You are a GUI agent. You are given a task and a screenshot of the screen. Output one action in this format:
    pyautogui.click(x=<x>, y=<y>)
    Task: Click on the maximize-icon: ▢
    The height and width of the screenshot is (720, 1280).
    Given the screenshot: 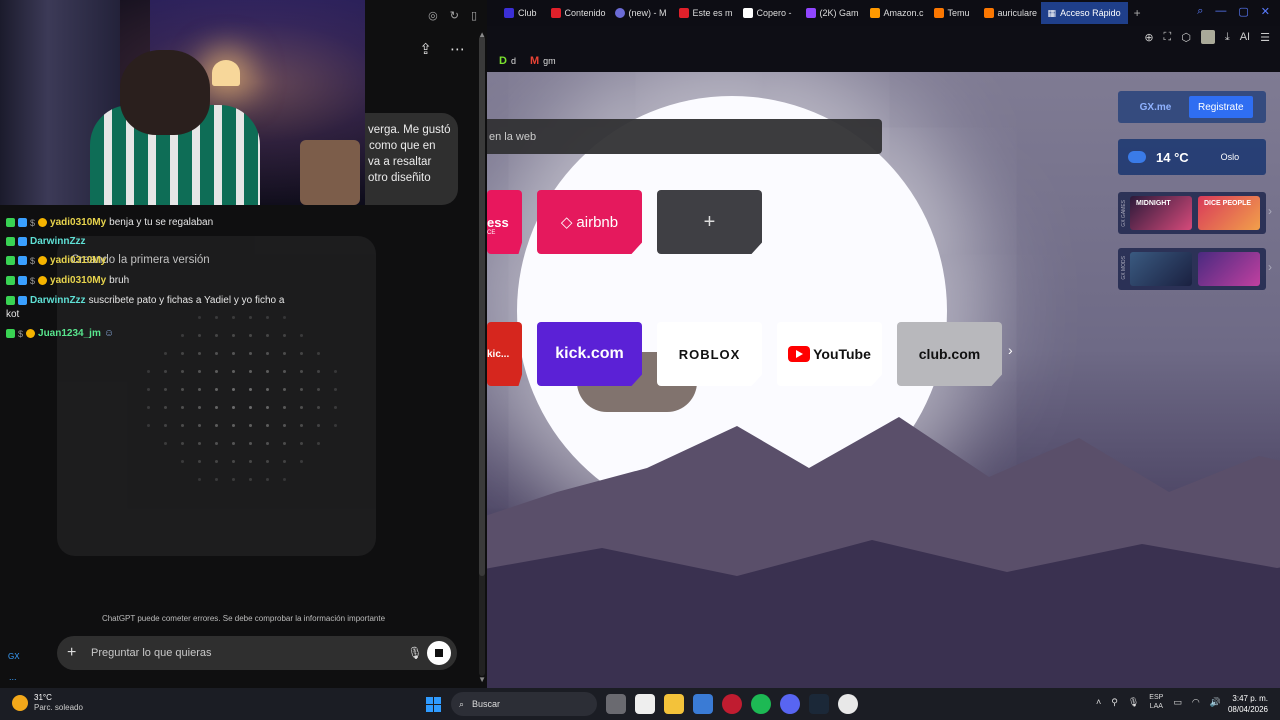 What is the action you would take?
    pyautogui.click(x=1243, y=11)
    